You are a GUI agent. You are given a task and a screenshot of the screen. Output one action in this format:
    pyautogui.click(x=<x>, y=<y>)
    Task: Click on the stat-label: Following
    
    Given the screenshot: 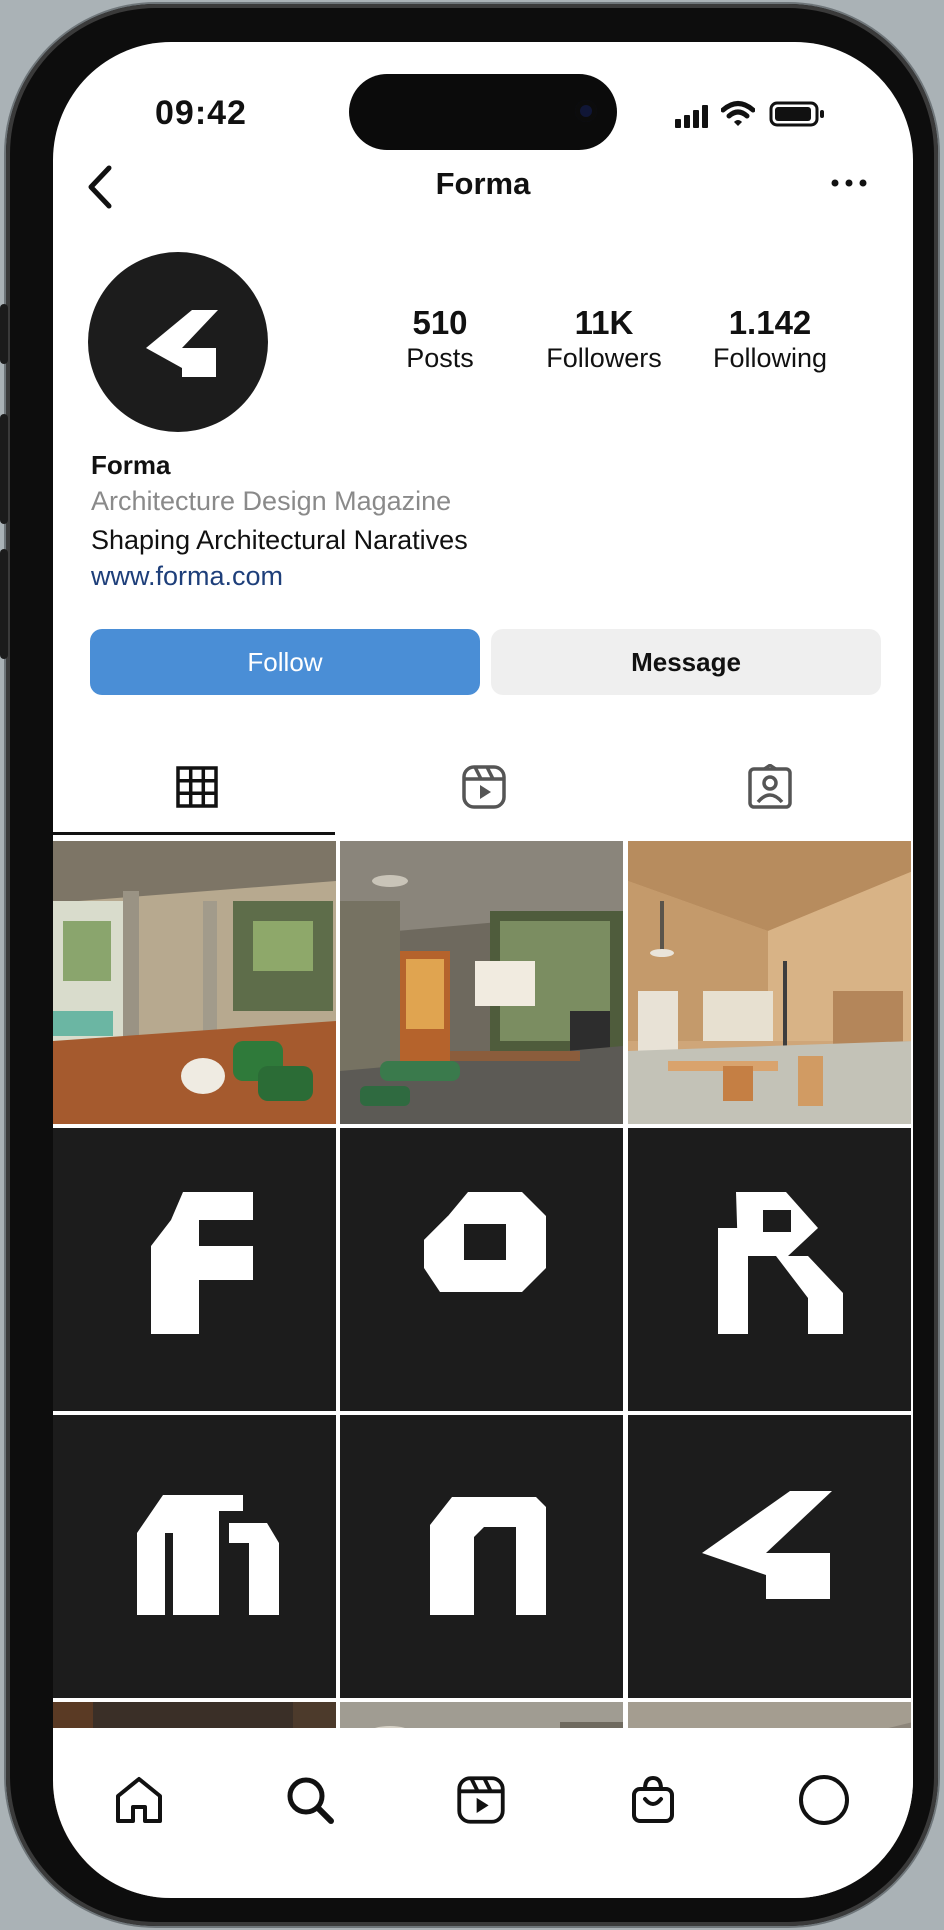 What is the action you would take?
    pyautogui.click(x=770, y=358)
    